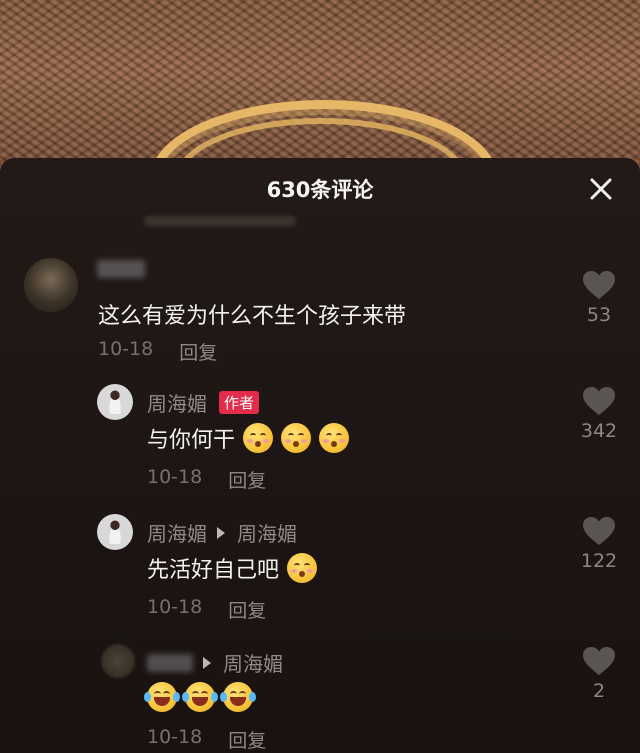  I want to click on commenter-name: 周海媚 作者, so click(203, 402).